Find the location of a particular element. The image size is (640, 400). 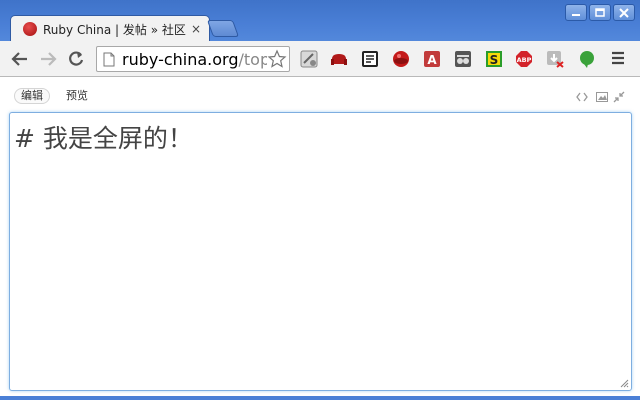

minimize-button is located at coordinates (576, 12).